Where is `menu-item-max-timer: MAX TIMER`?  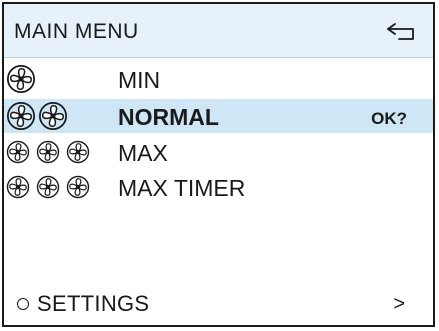 menu-item-max-timer: MAX TIMER is located at coordinates (218, 187).